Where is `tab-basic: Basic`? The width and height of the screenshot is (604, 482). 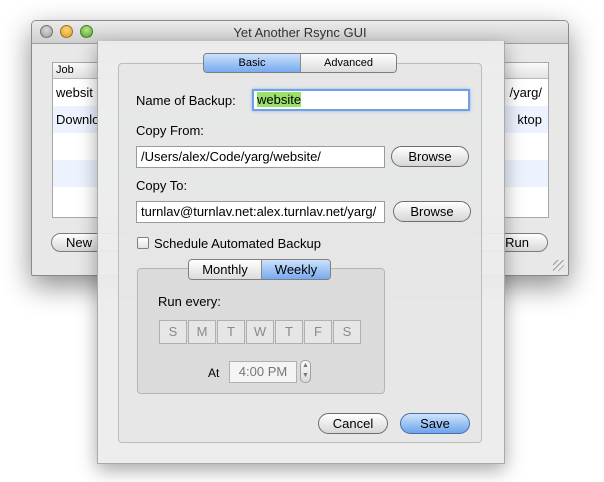 tab-basic: Basic is located at coordinates (252, 63).